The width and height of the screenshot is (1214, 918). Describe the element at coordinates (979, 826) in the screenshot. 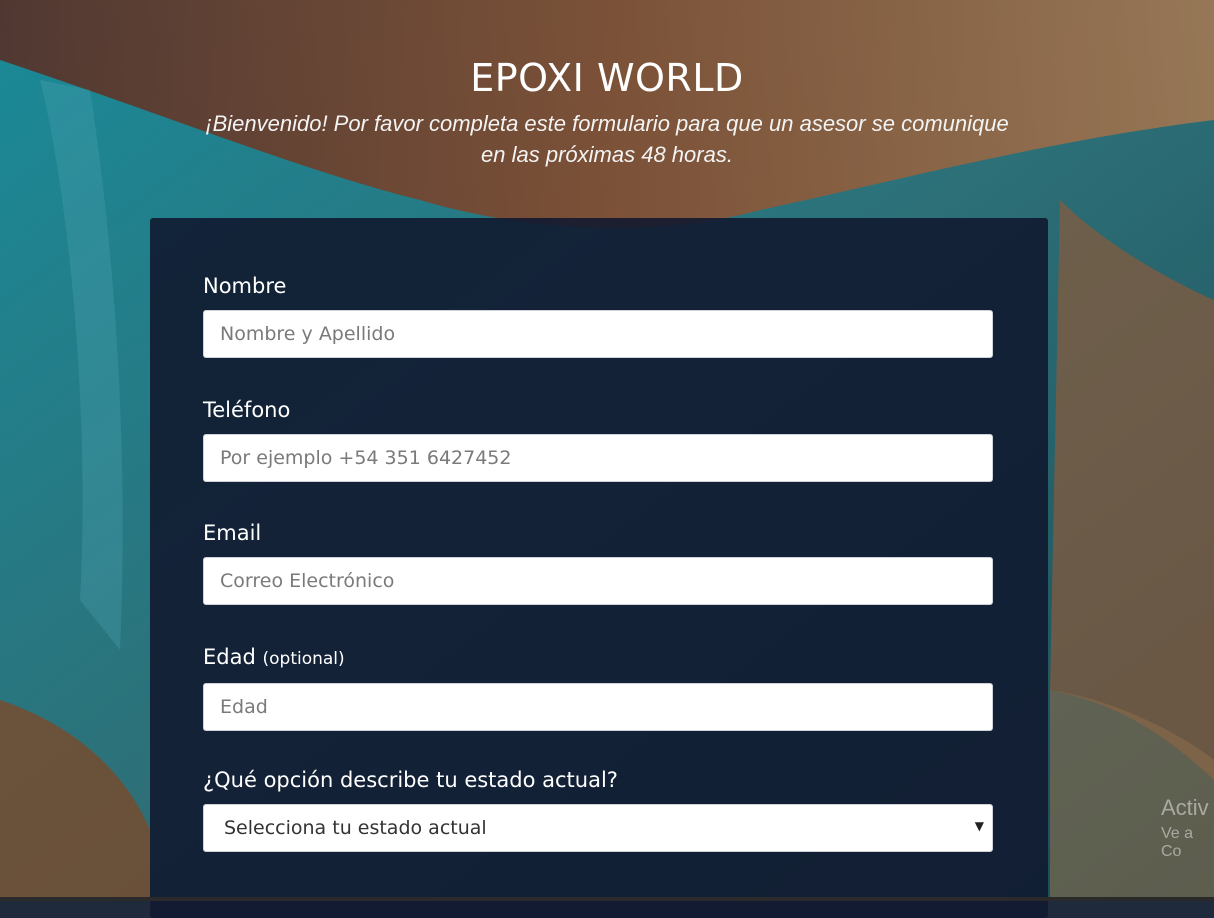

I see `chevron-down-icon: ▼` at that location.